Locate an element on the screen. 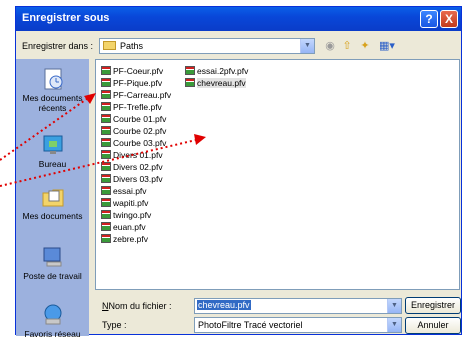 This screenshot has width=467, height=339. annotation-arrows is located at coordinates (103, 140).